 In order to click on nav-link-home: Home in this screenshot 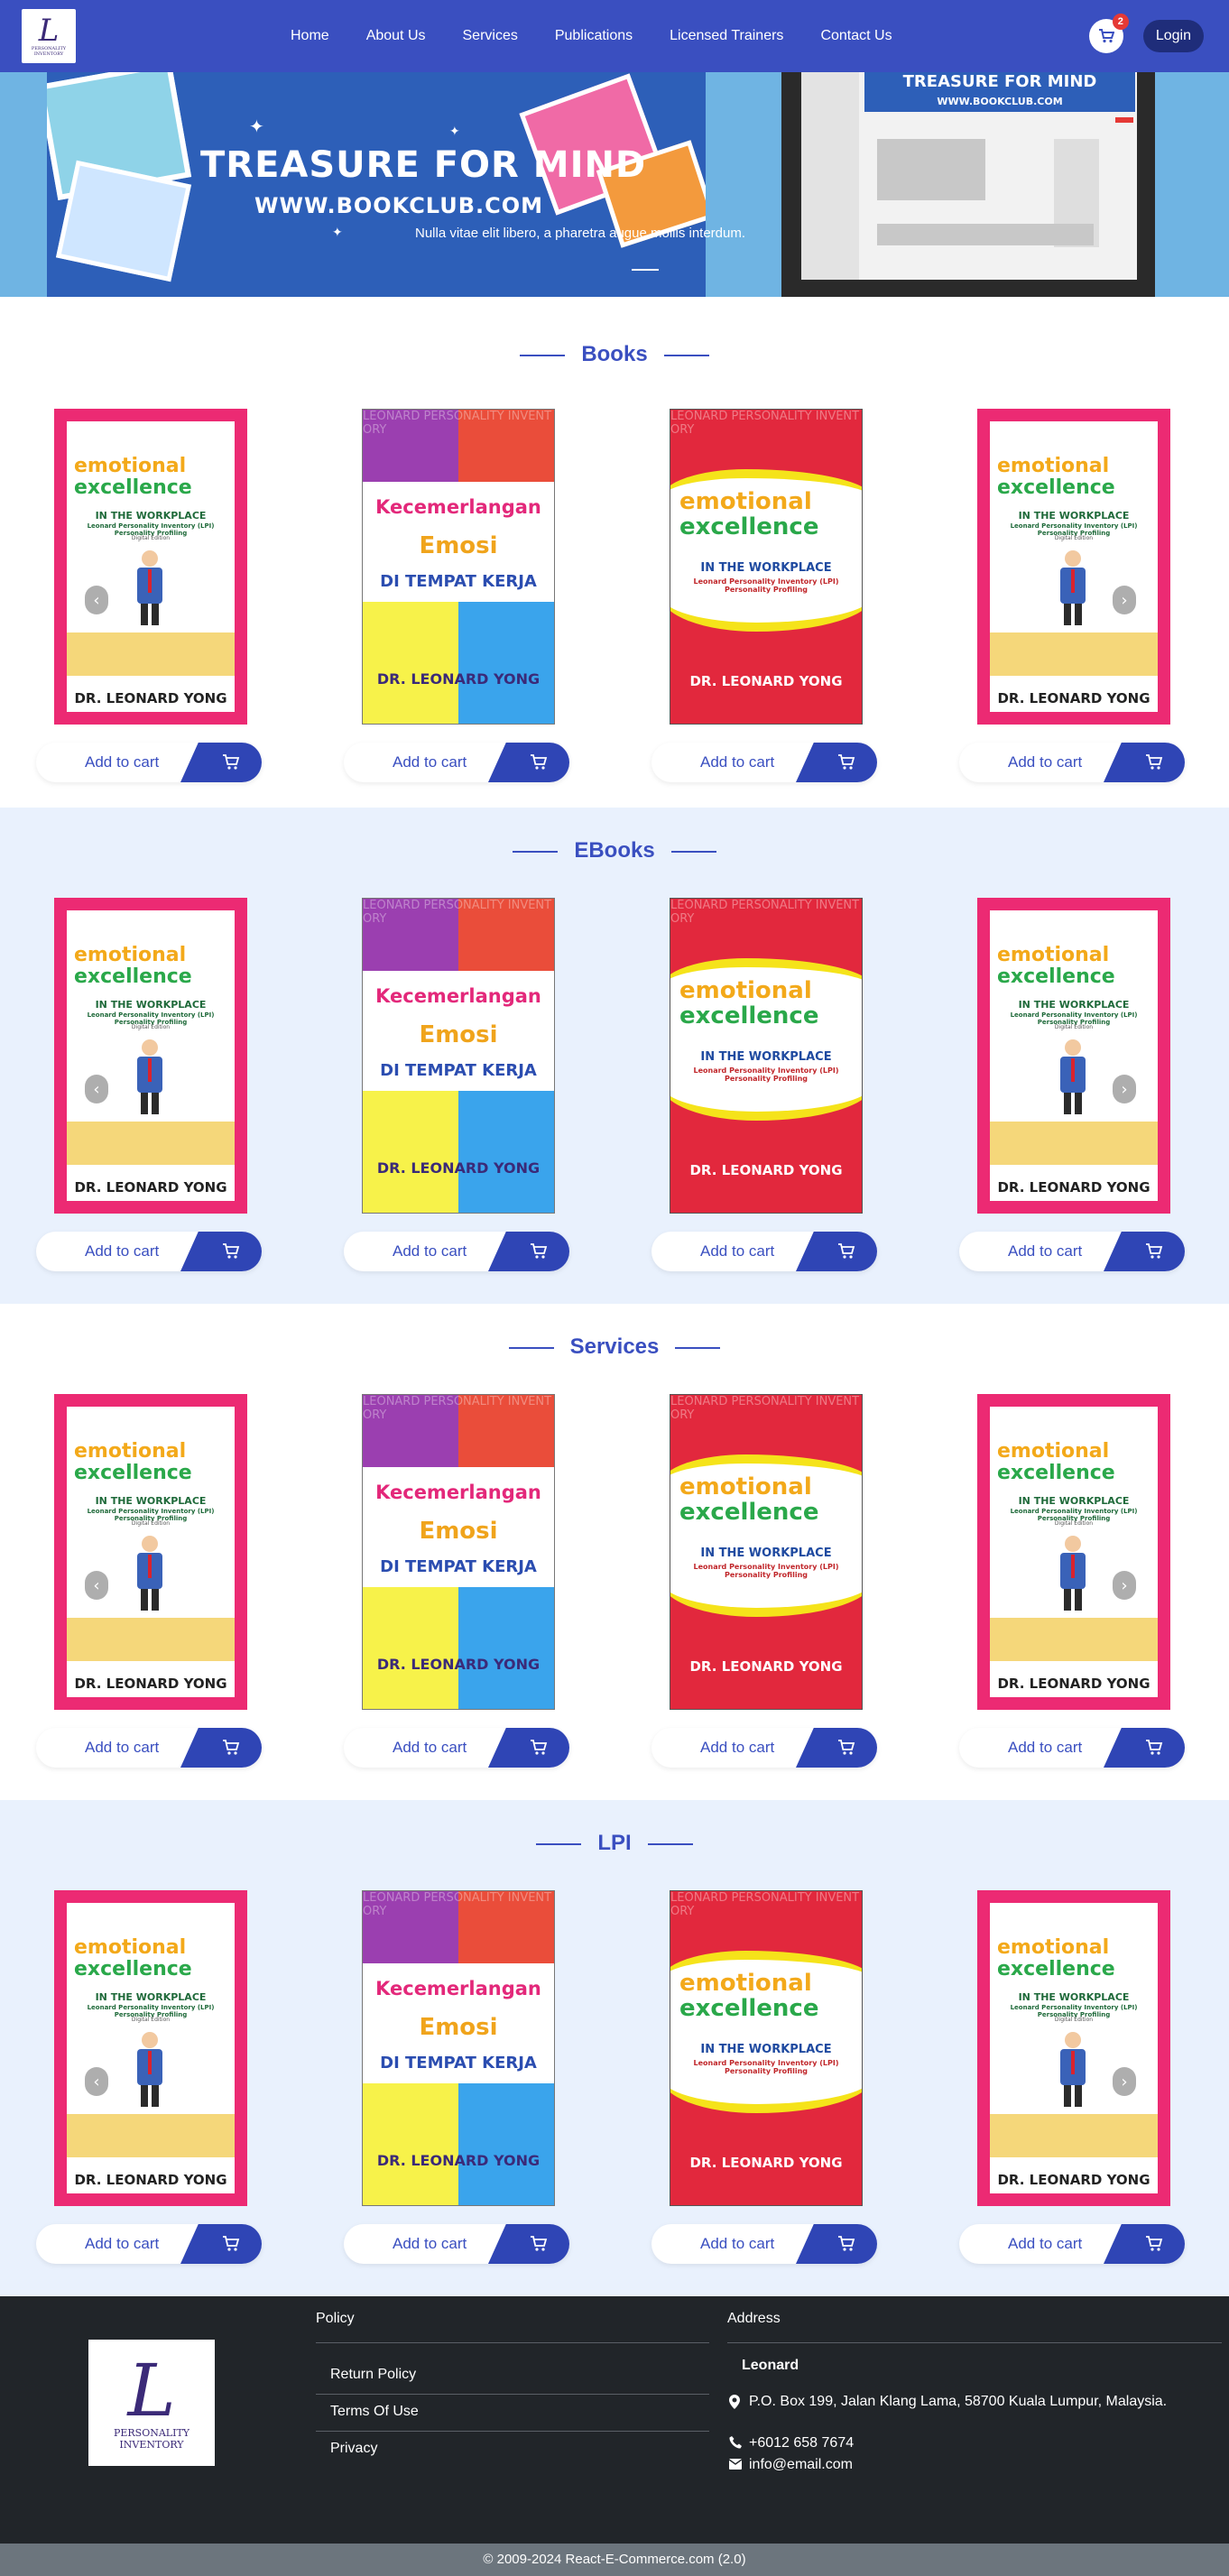, I will do `click(310, 36)`.